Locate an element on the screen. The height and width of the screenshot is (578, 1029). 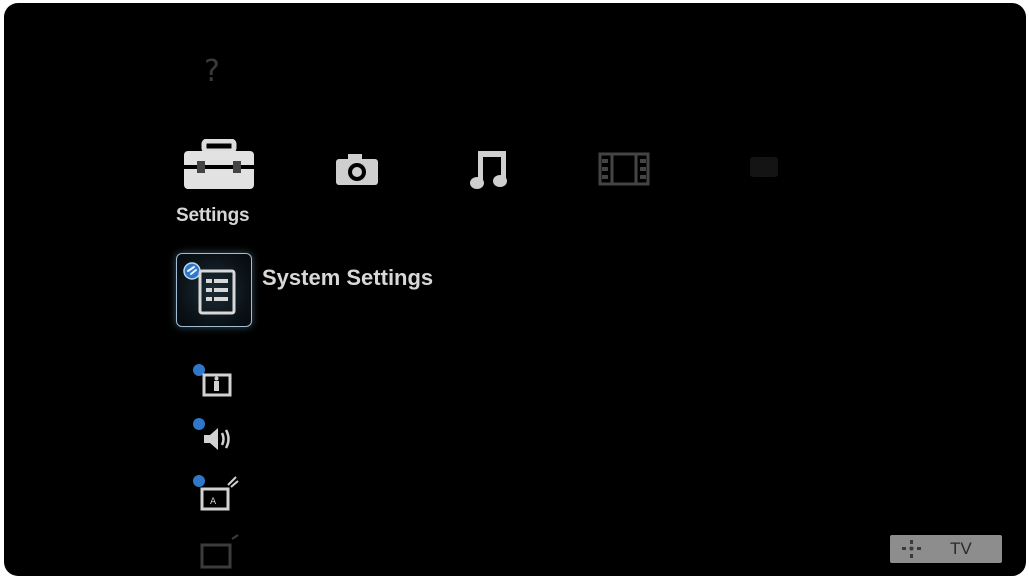
display-settings-icon is located at coordinates (219, 551).